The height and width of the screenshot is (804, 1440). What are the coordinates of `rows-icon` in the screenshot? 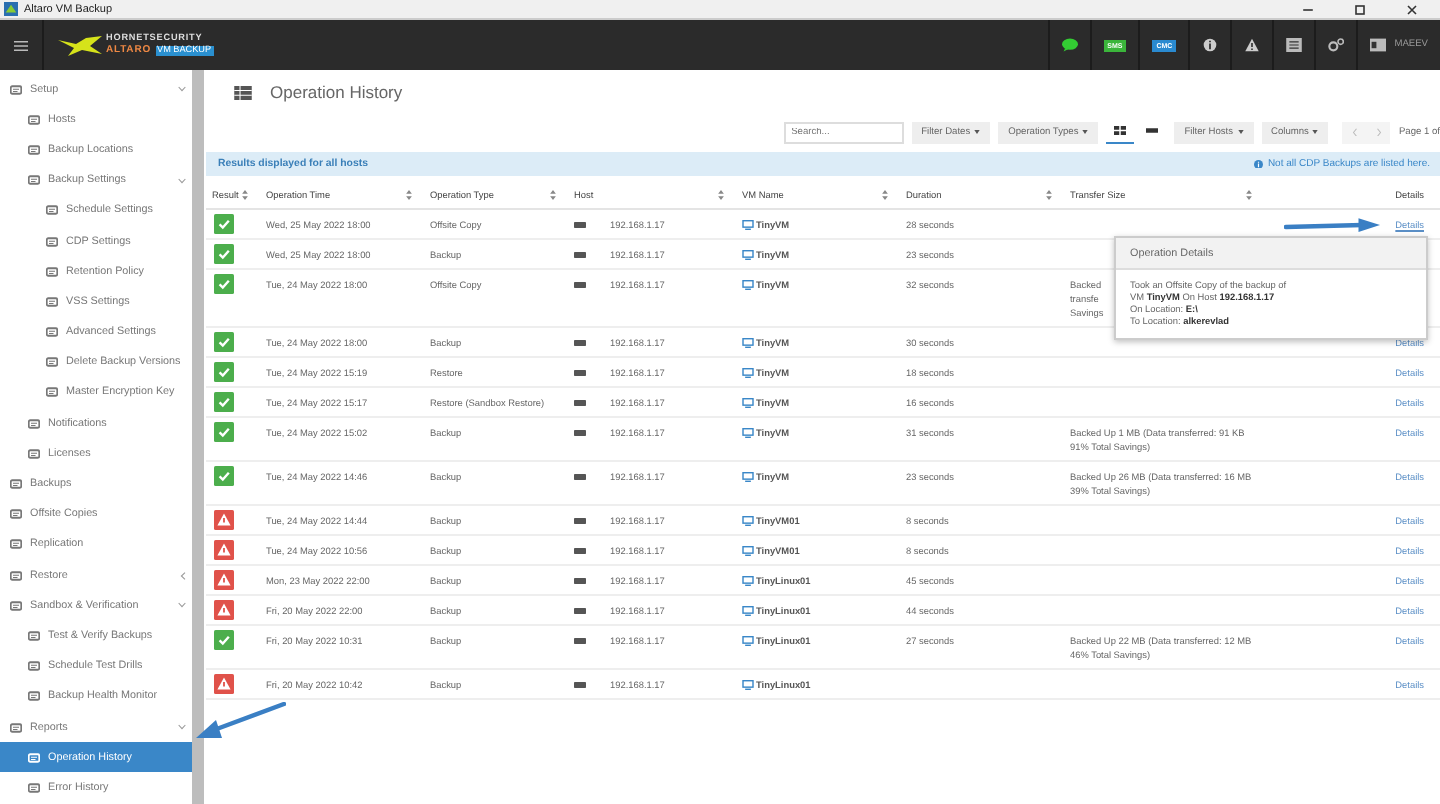 It's located at (1152, 131).